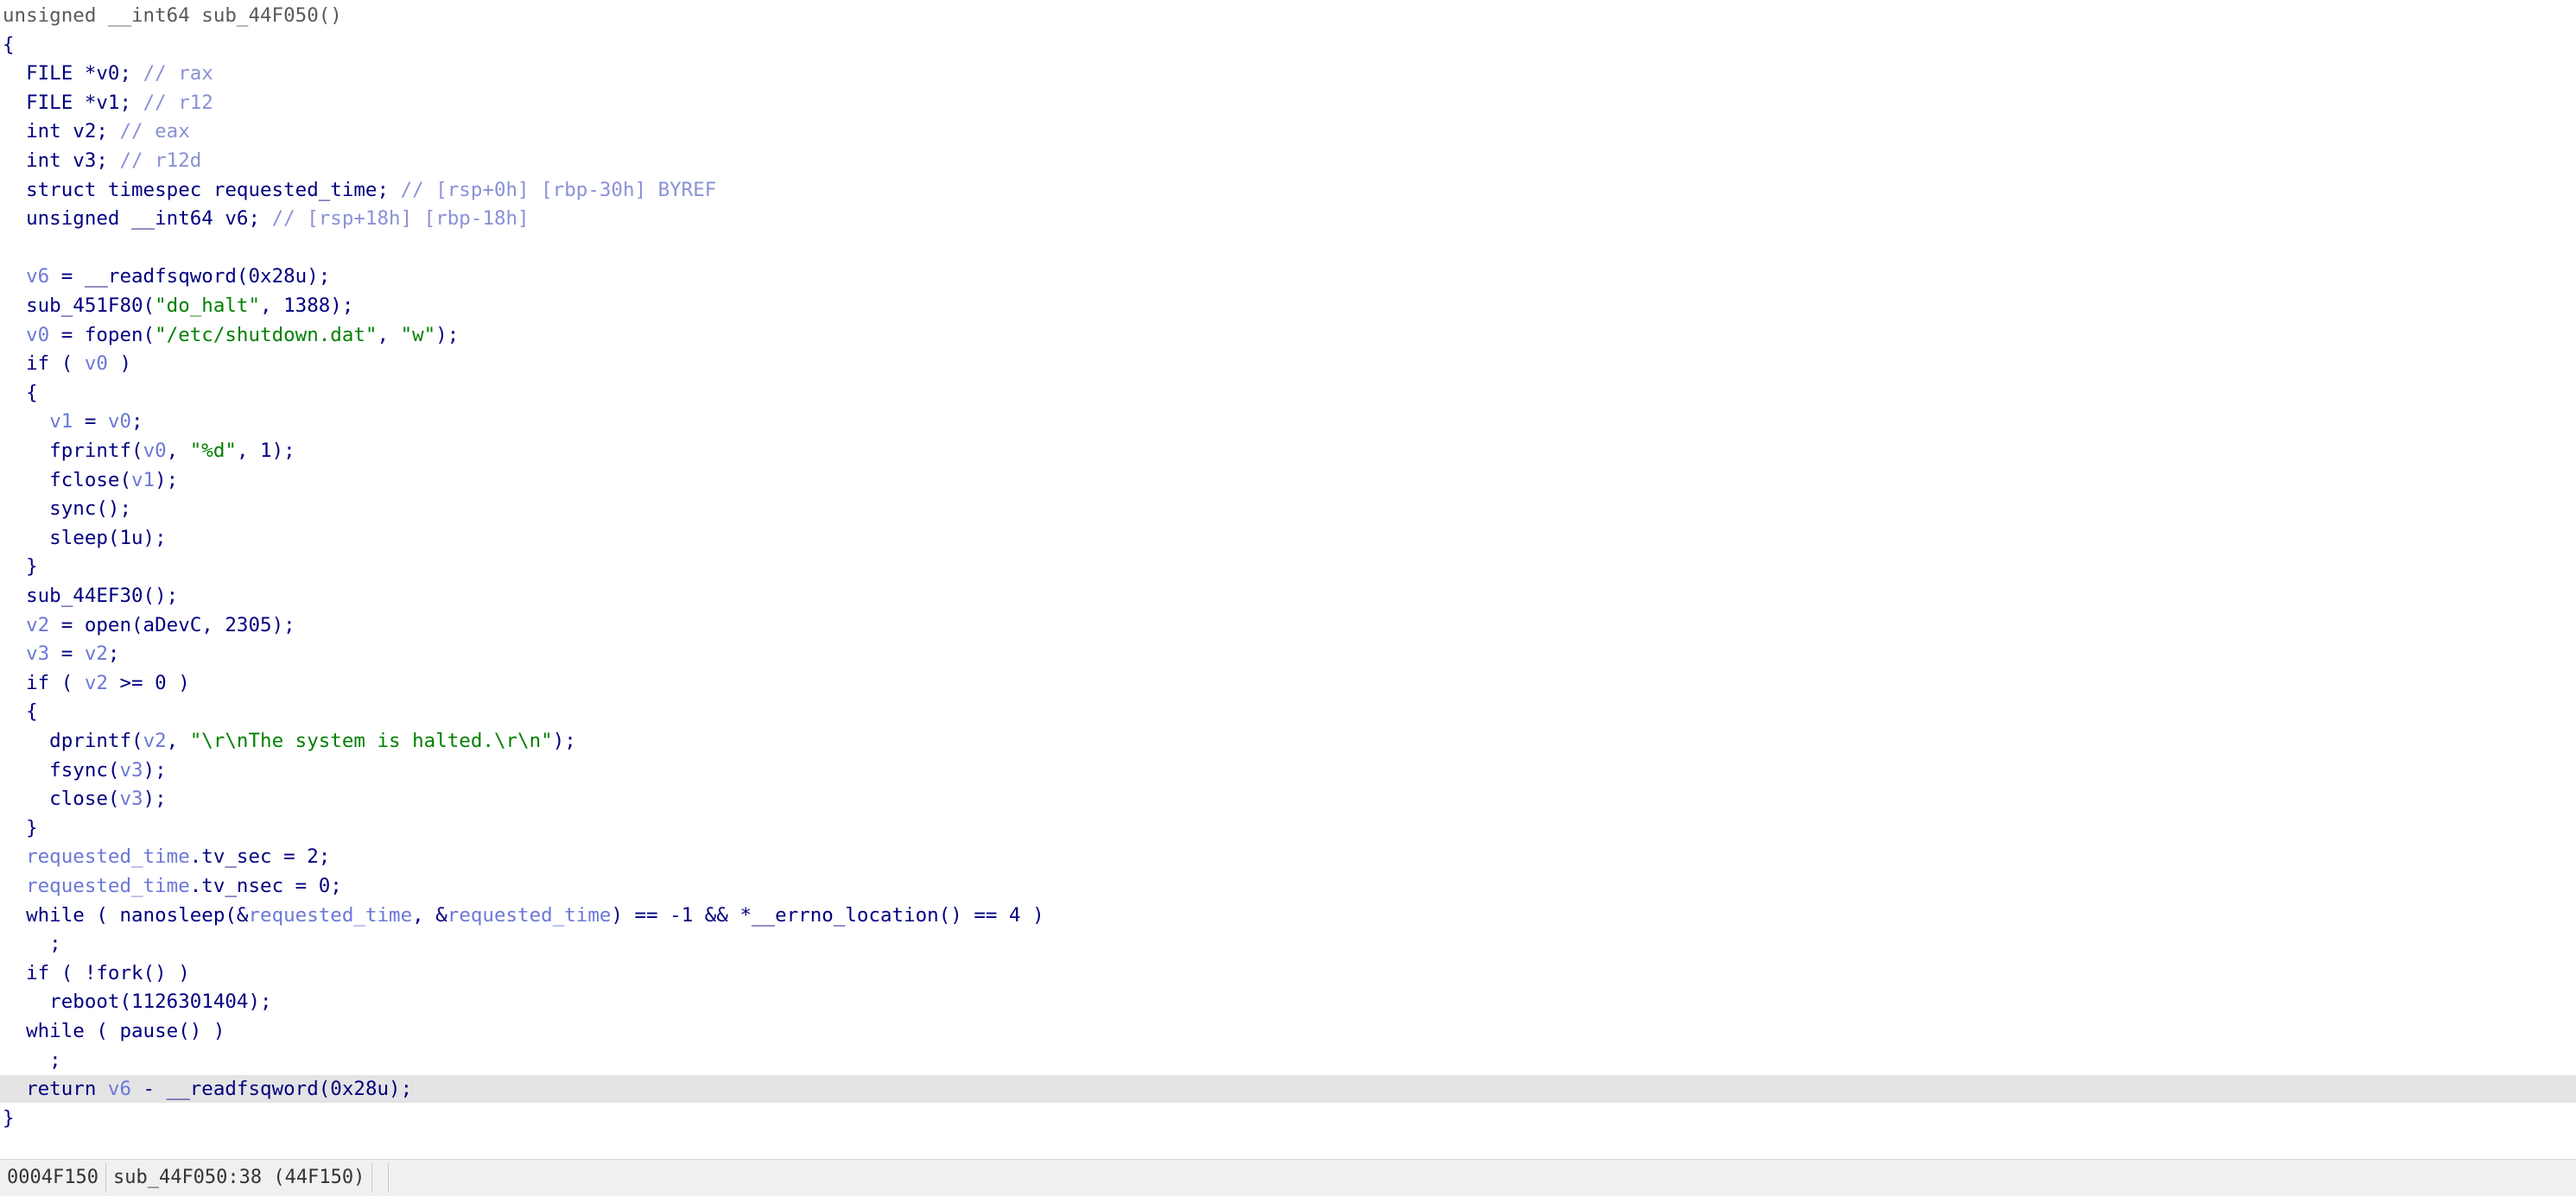 The width and height of the screenshot is (2576, 1196). What do you see at coordinates (53, 1178) in the screenshot?
I see `status-offset: 0004F150` at bounding box center [53, 1178].